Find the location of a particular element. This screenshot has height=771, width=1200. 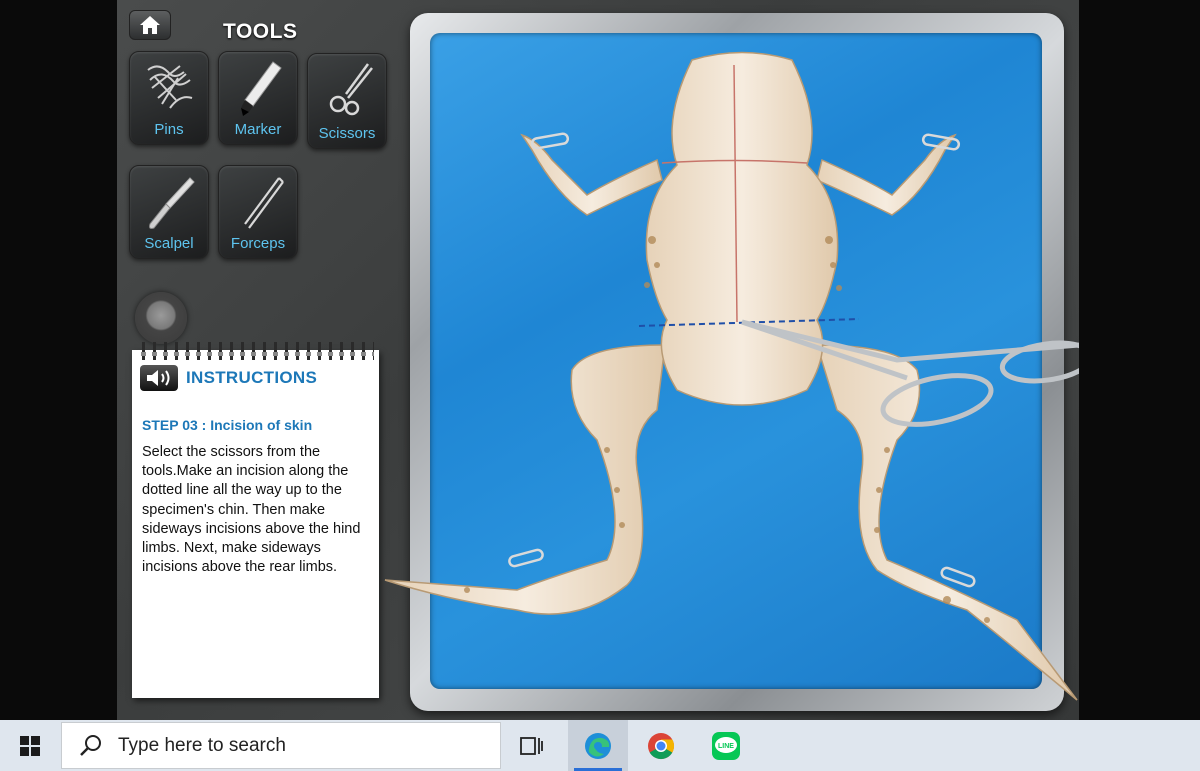

scissors-tool-button: Scissors is located at coordinates (347, 101).